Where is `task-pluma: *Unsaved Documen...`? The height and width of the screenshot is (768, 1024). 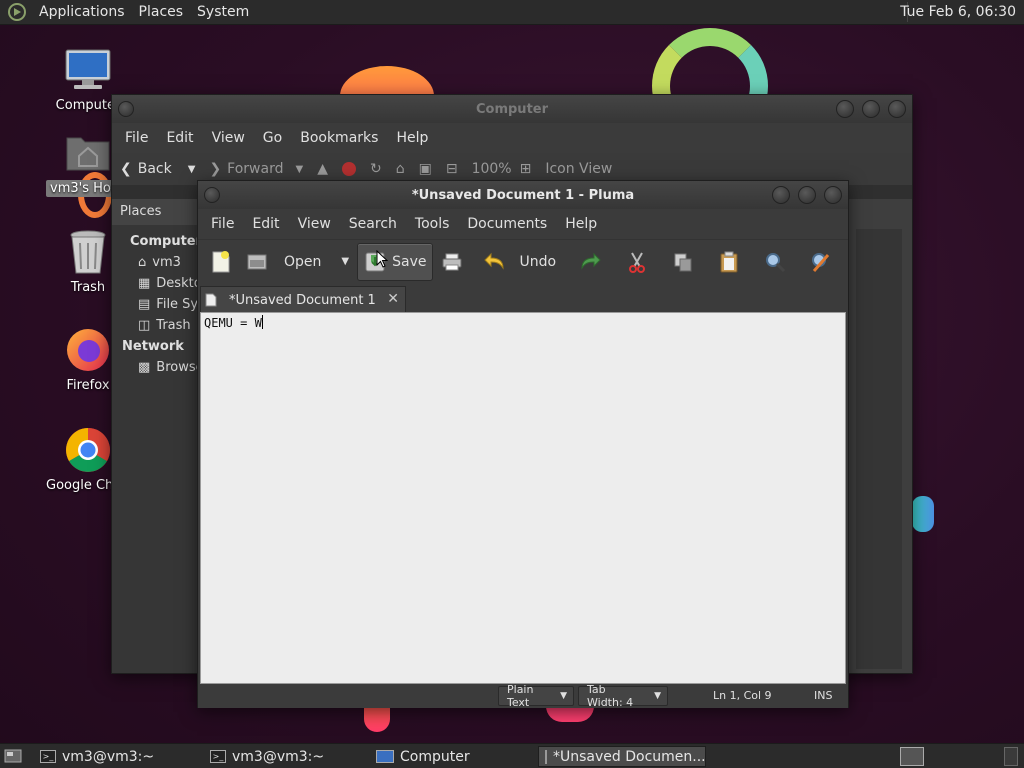 task-pluma: *Unsaved Documen... is located at coordinates (622, 756).